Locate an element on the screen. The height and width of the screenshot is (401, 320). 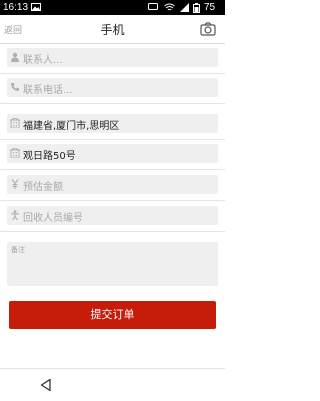
wifi-icon is located at coordinates (169, 7).